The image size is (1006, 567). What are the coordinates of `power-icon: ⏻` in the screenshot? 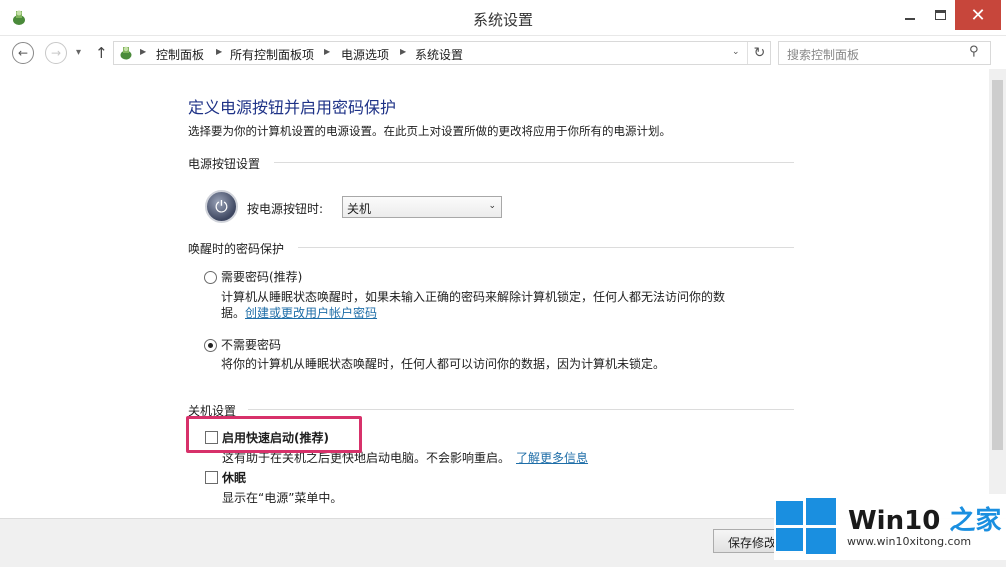 It's located at (221, 206).